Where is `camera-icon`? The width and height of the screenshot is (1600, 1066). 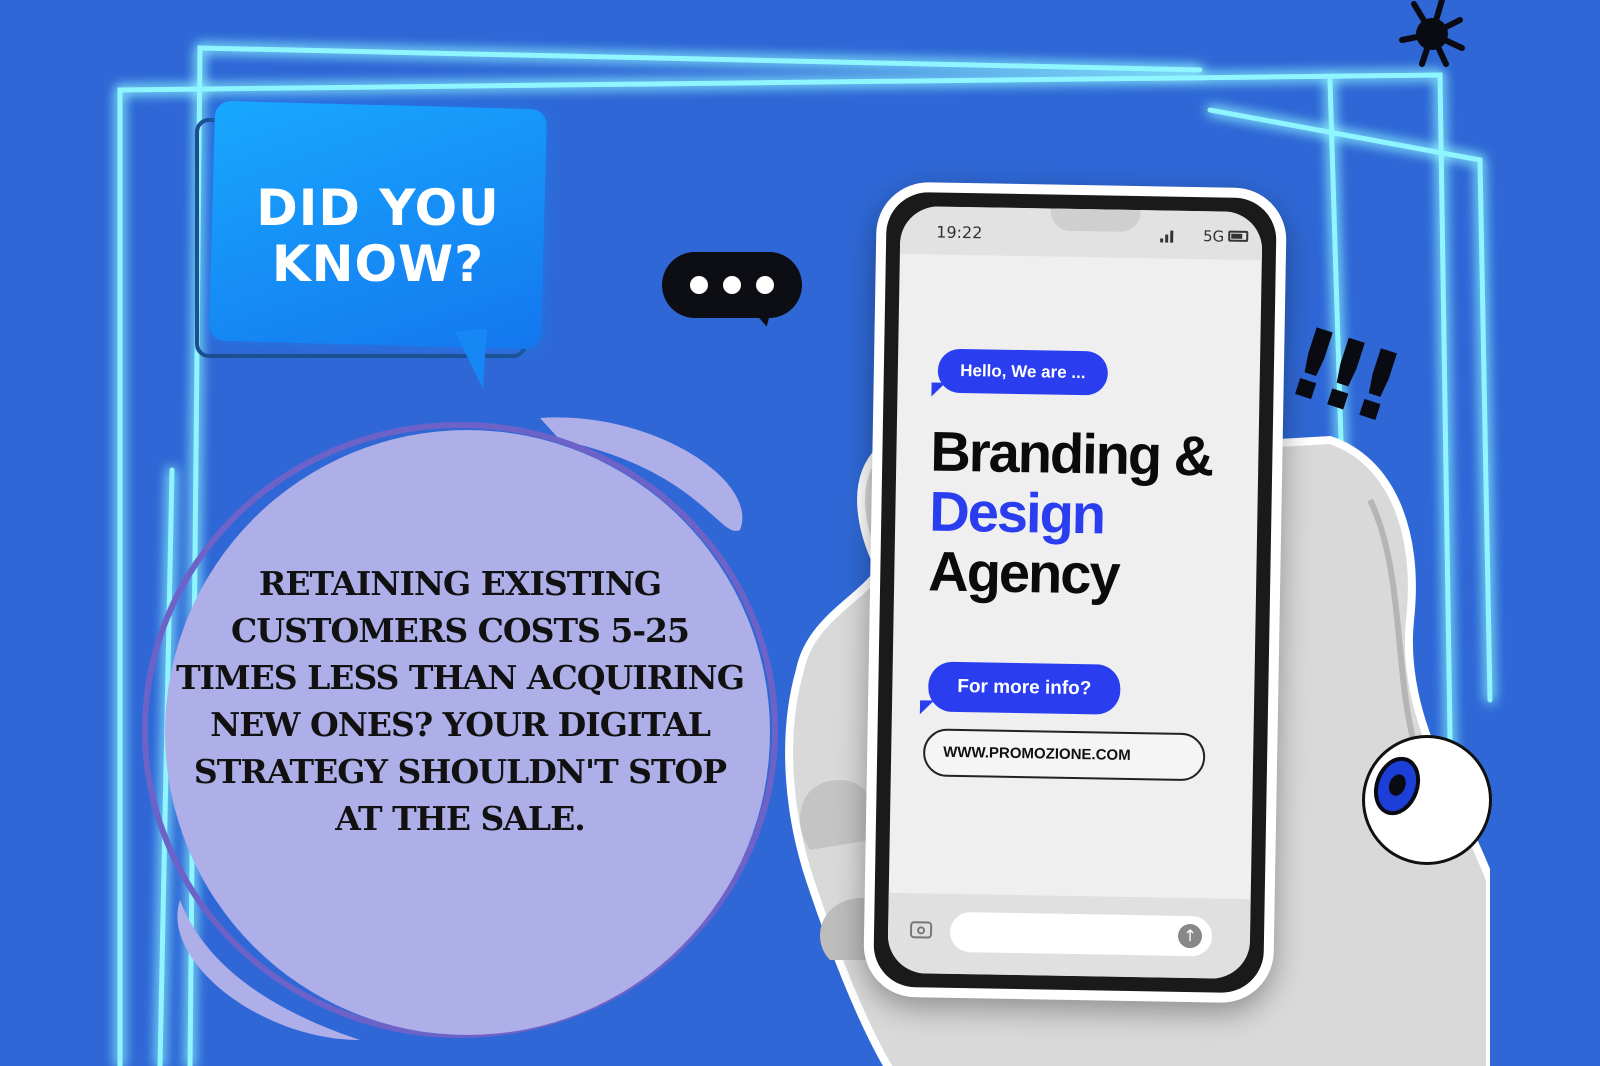 camera-icon is located at coordinates (921, 930).